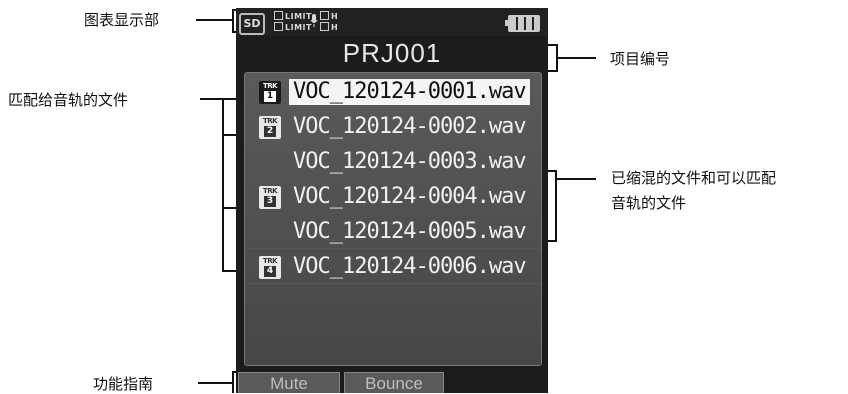  I want to click on file-row: TRK 4 VOC_120124-0006.wav, so click(393, 268).